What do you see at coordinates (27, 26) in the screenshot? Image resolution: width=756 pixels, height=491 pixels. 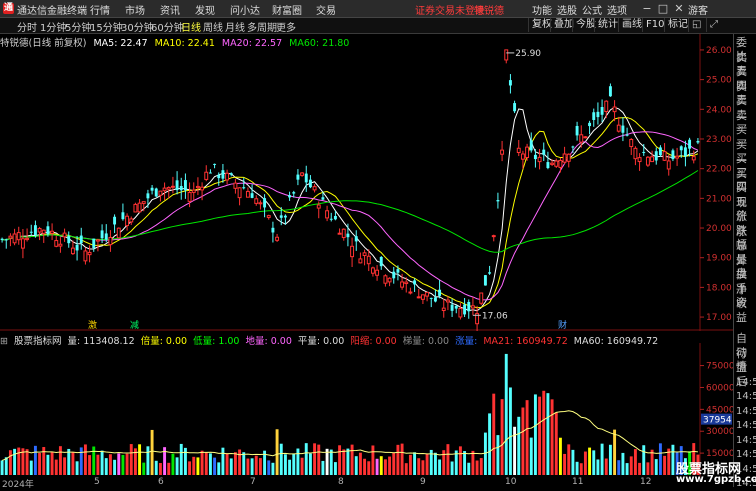 I see `tab-fenshi: 分时` at bounding box center [27, 26].